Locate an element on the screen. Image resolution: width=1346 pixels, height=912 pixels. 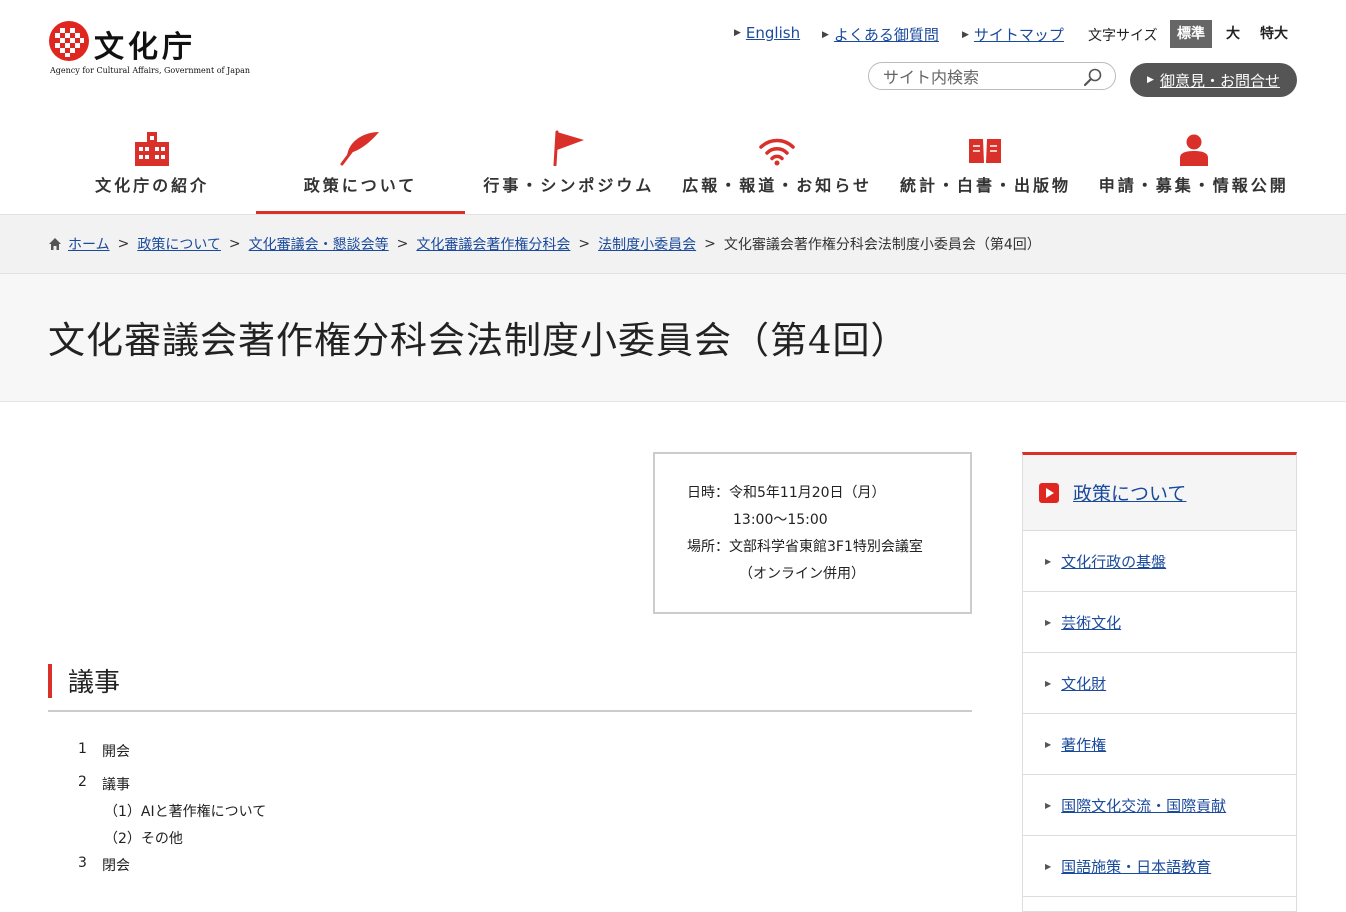
agenda-item: 開会 is located at coordinates (116, 752).